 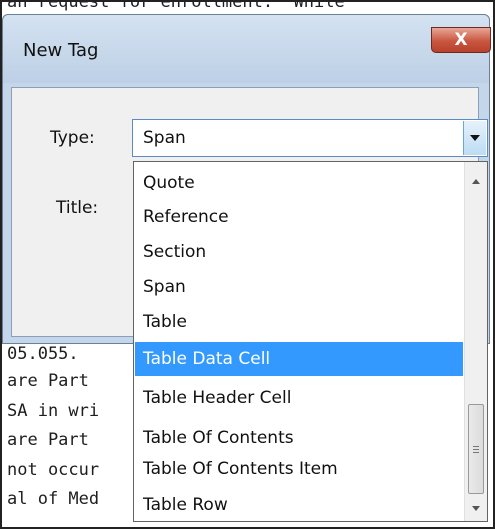 I want to click on scroll-down-arrow-icon, so click(x=476, y=508).